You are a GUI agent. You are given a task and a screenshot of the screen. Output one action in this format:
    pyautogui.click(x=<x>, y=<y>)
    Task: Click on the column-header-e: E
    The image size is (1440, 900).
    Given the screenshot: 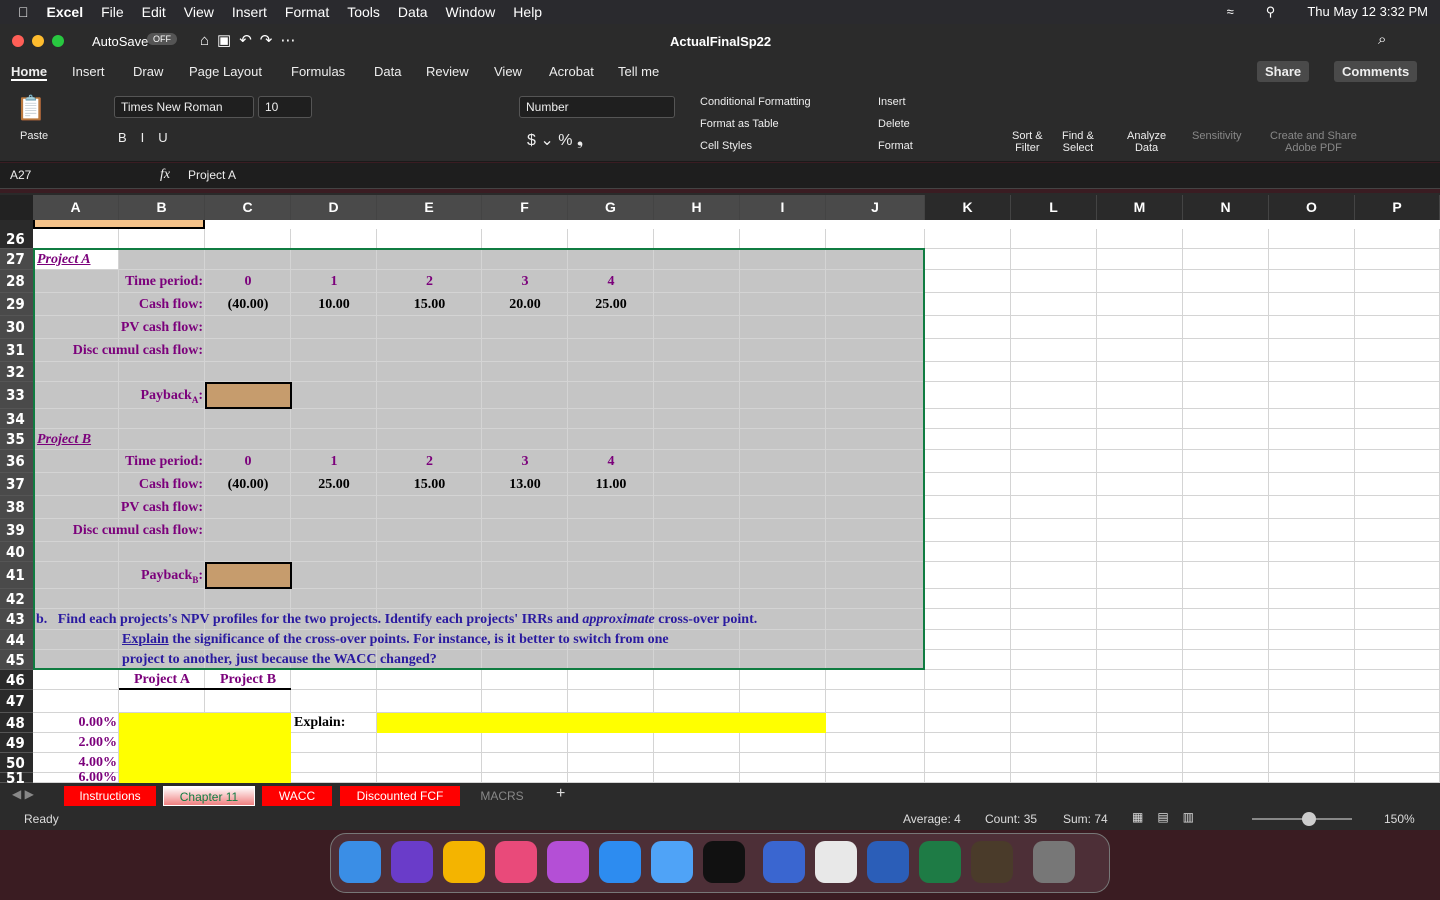 What is the action you would take?
    pyautogui.click(x=429, y=207)
    